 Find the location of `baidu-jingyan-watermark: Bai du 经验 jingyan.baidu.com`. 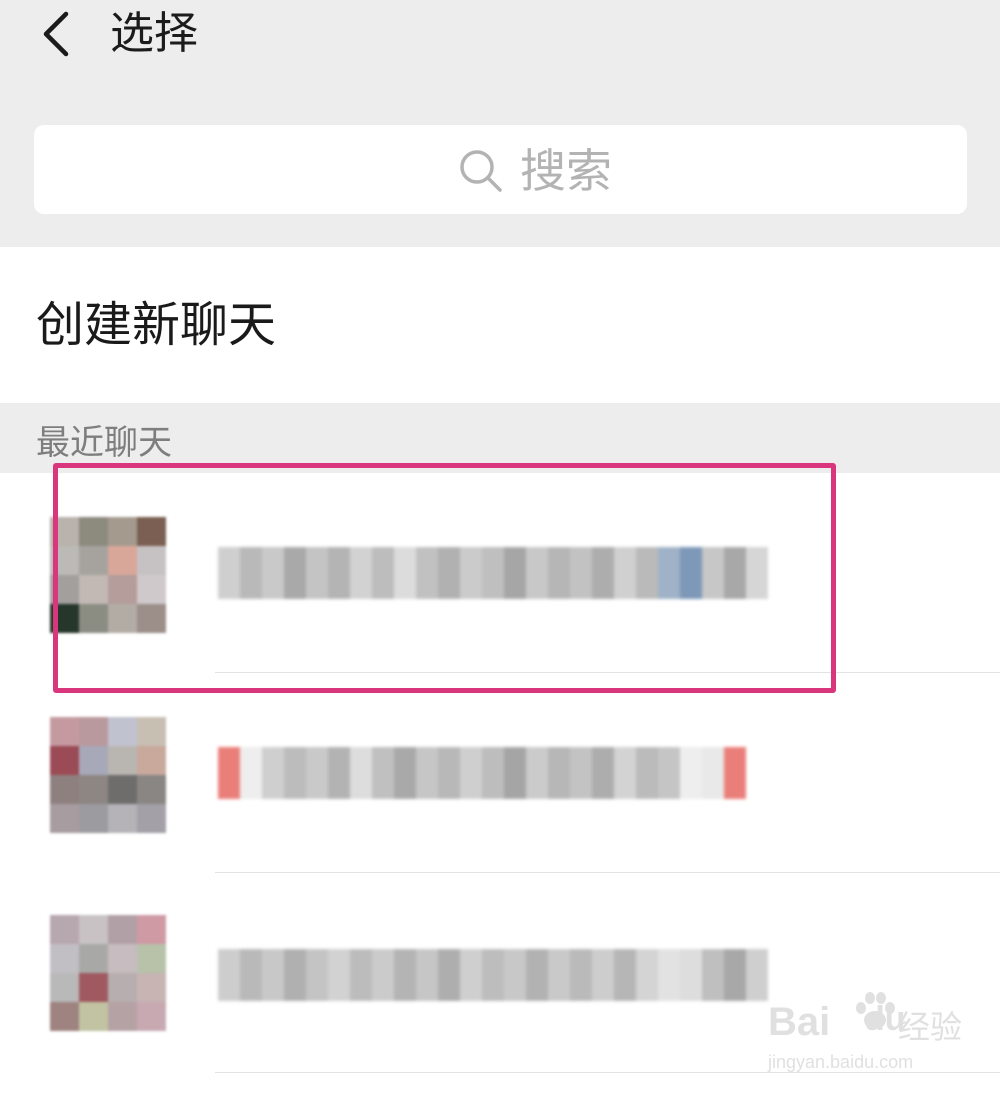

baidu-jingyan-watermark: Bai du 经验 jingyan.baidu.com is located at coordinates (878, 1035).